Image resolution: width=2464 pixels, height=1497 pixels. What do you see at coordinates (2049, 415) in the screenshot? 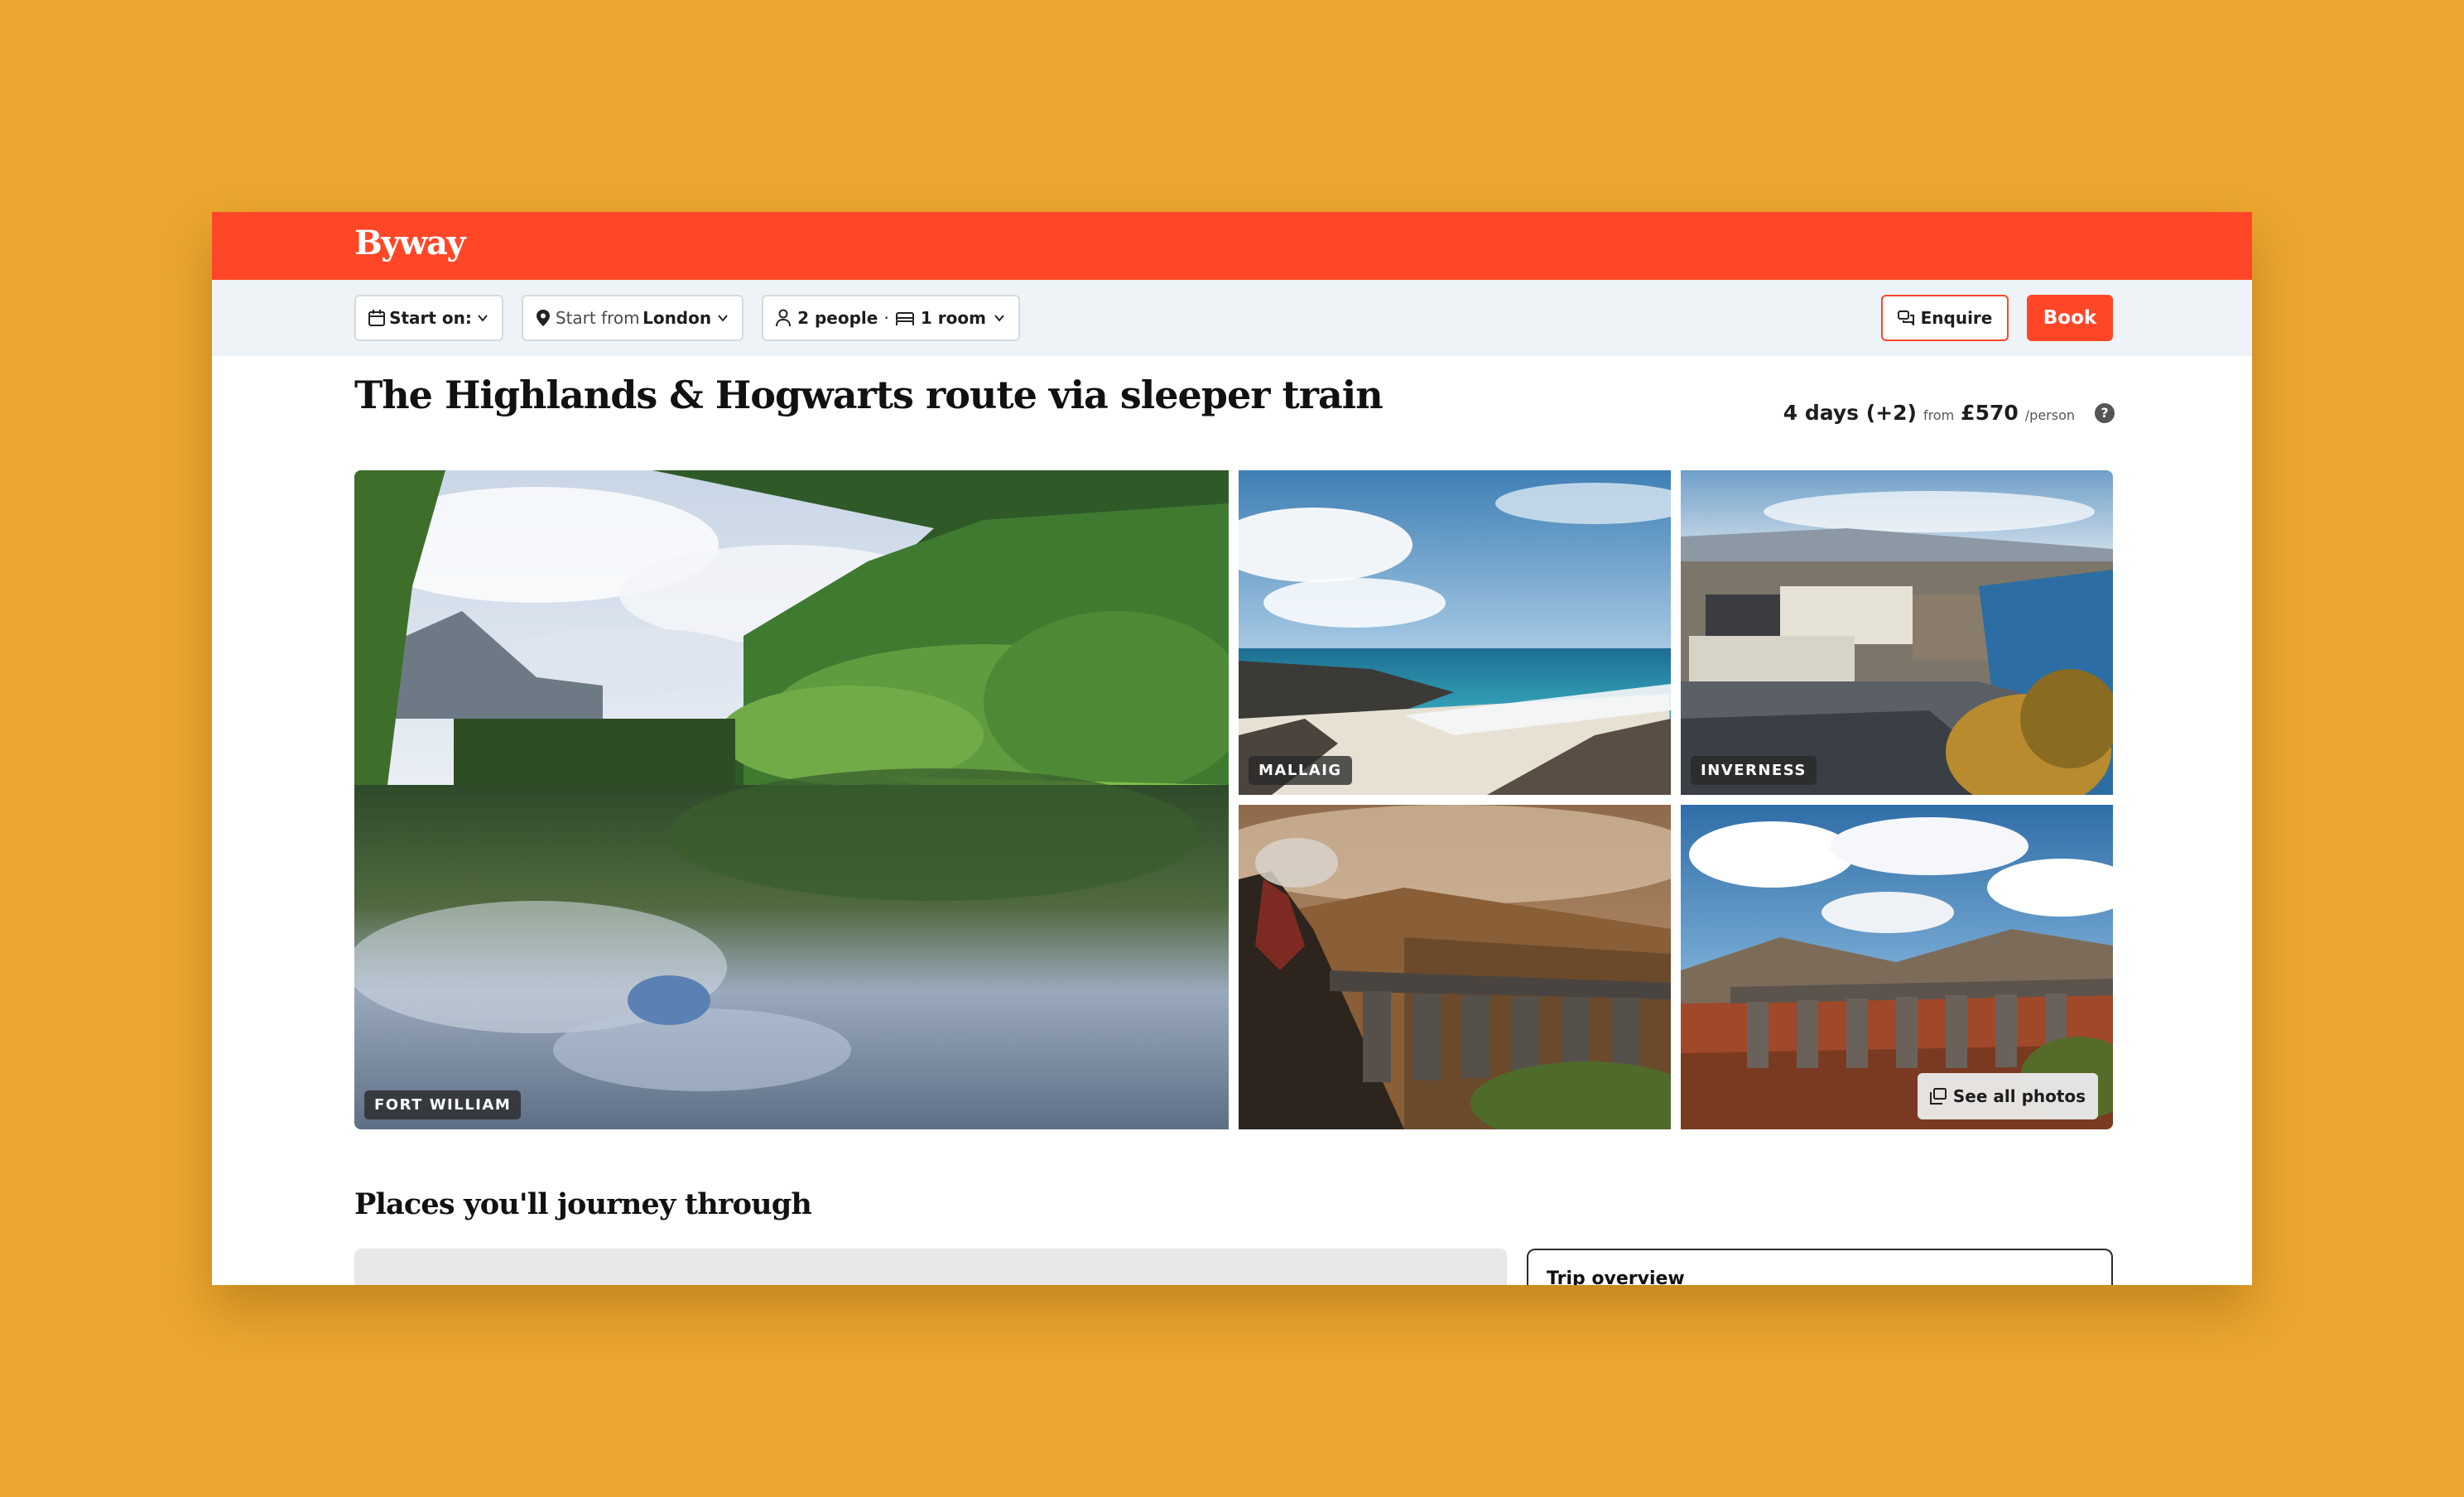
I see `price-per-label: /person` at bounding box center [2049, 415].